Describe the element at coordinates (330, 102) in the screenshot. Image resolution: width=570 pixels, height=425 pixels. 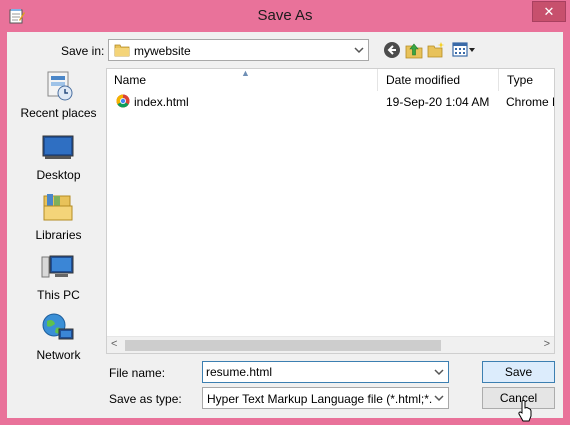
I see `file-row: index.html 19-Sep-20 1:04 AM Chrome H` at that location.